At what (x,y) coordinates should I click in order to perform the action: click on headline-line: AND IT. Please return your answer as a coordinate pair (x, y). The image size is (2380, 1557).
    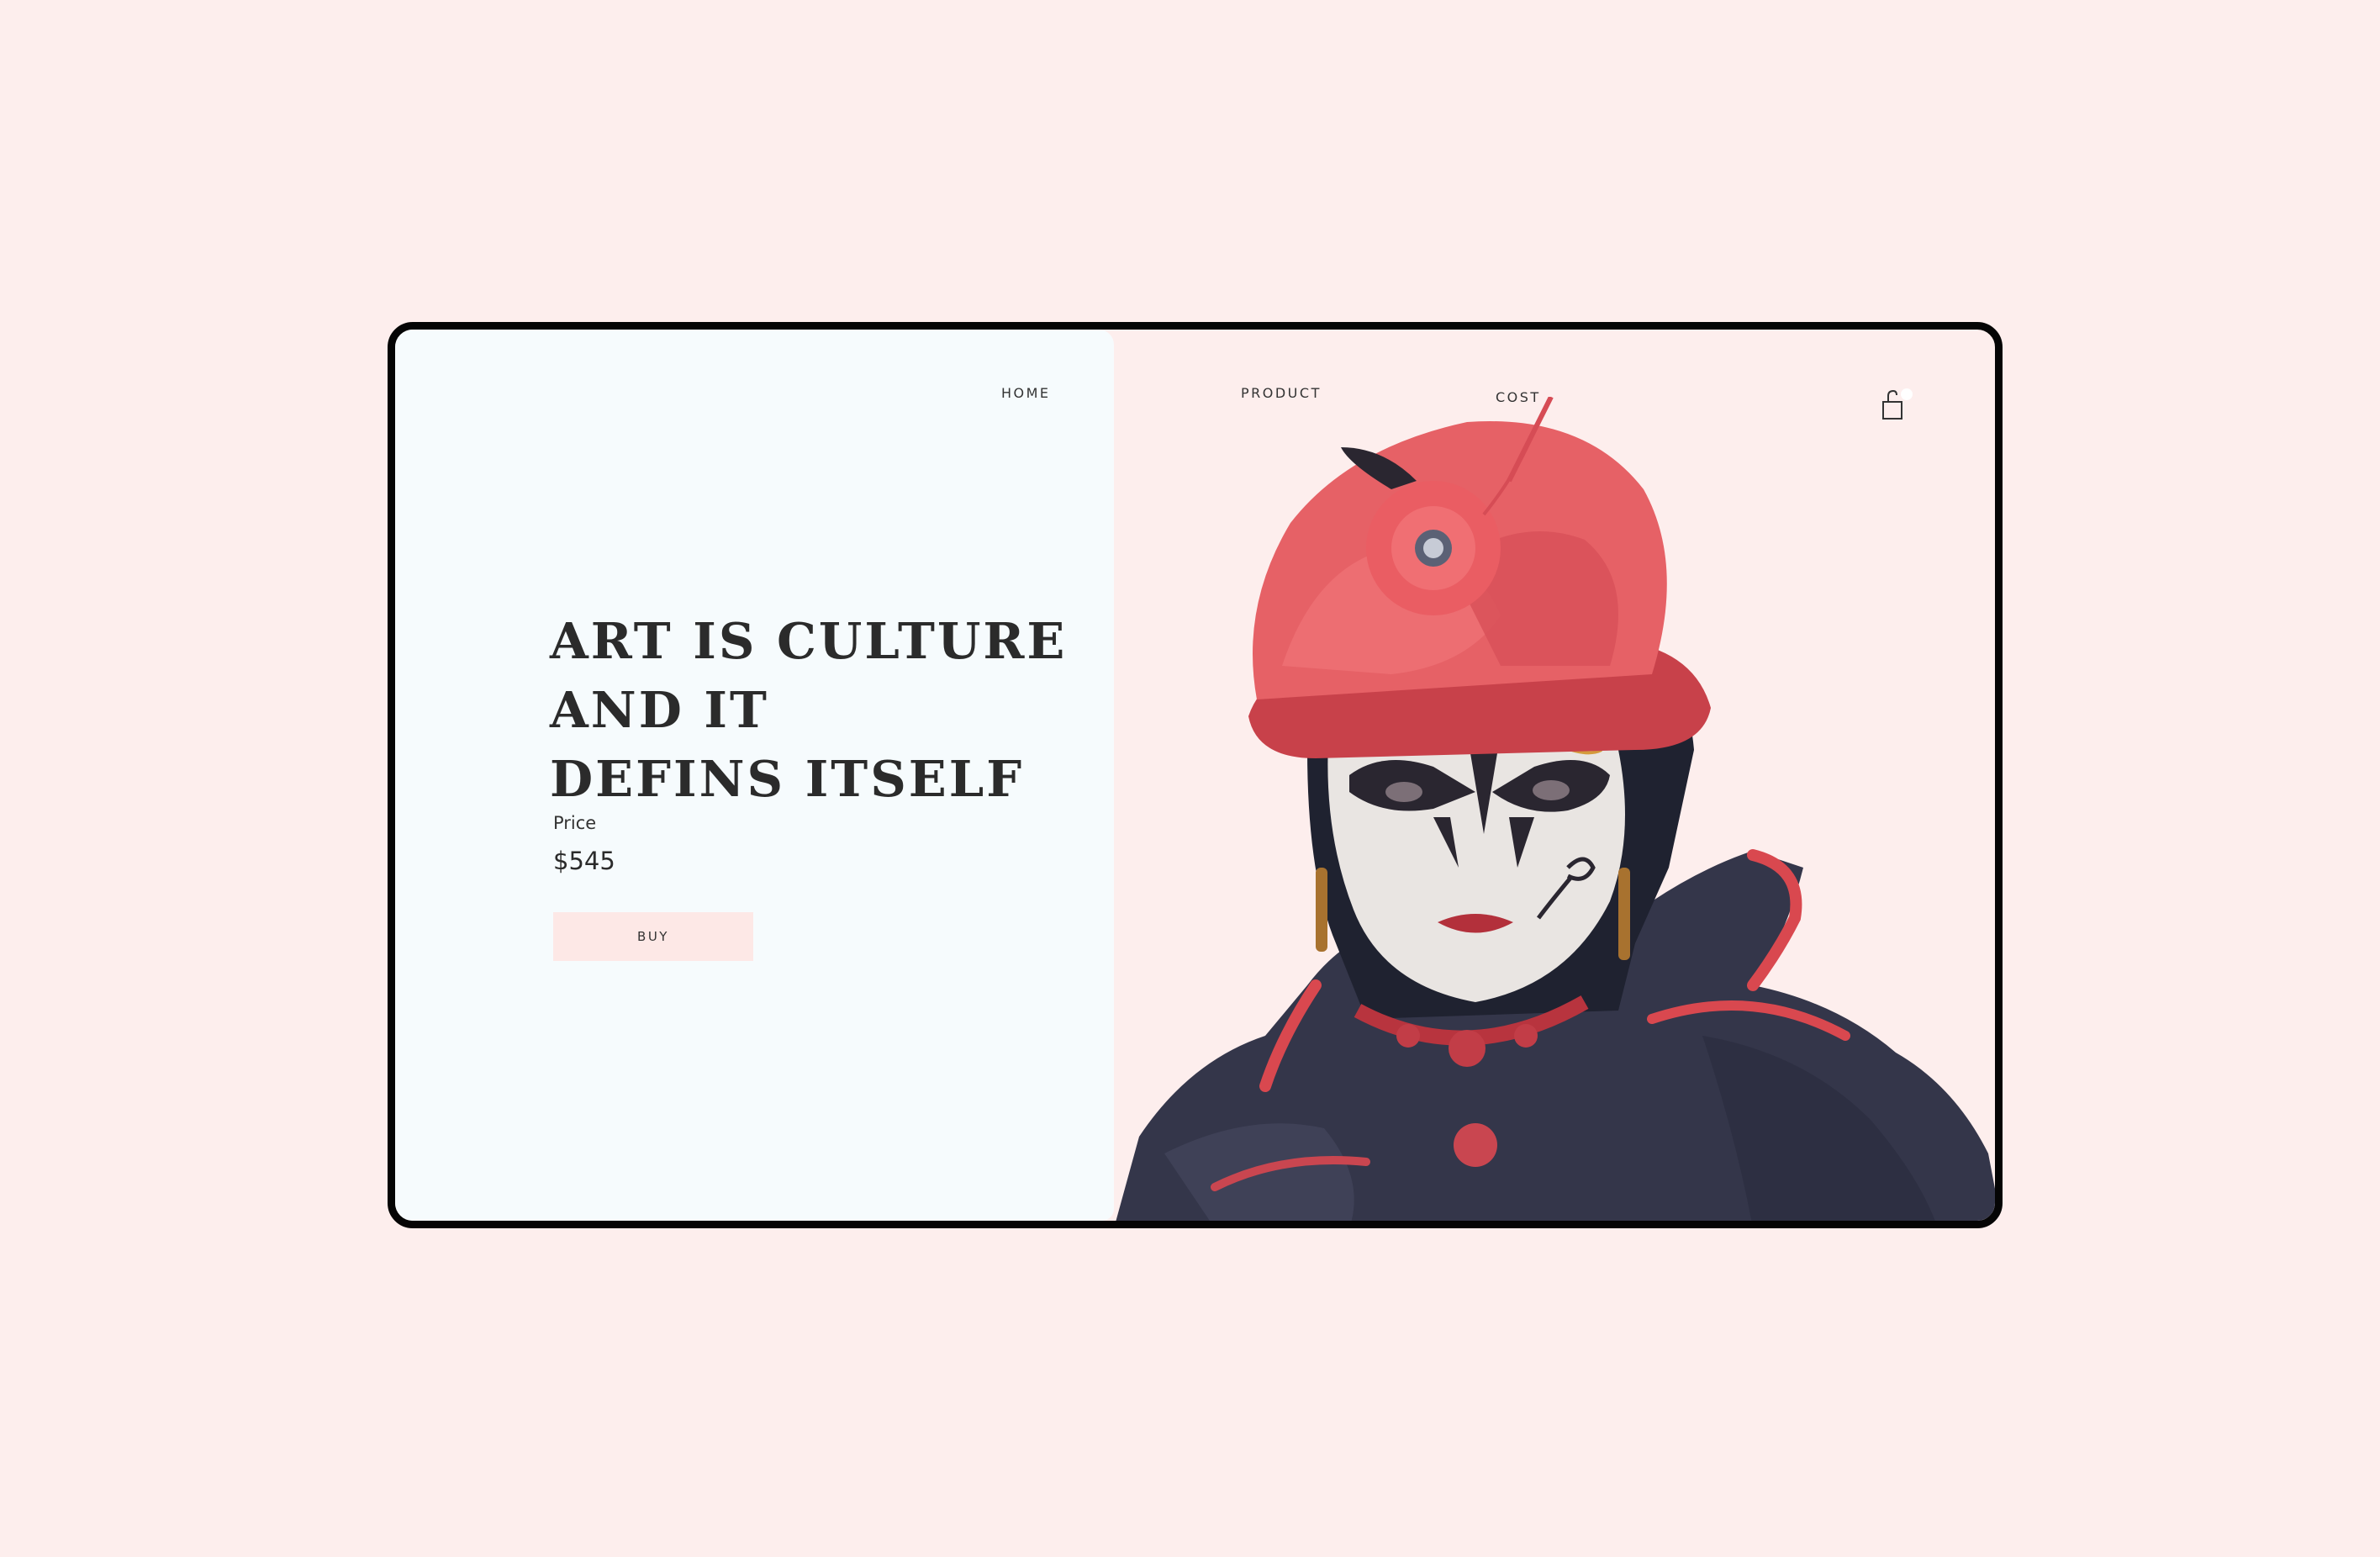
    Looking at the image, I should click on (659, 710).